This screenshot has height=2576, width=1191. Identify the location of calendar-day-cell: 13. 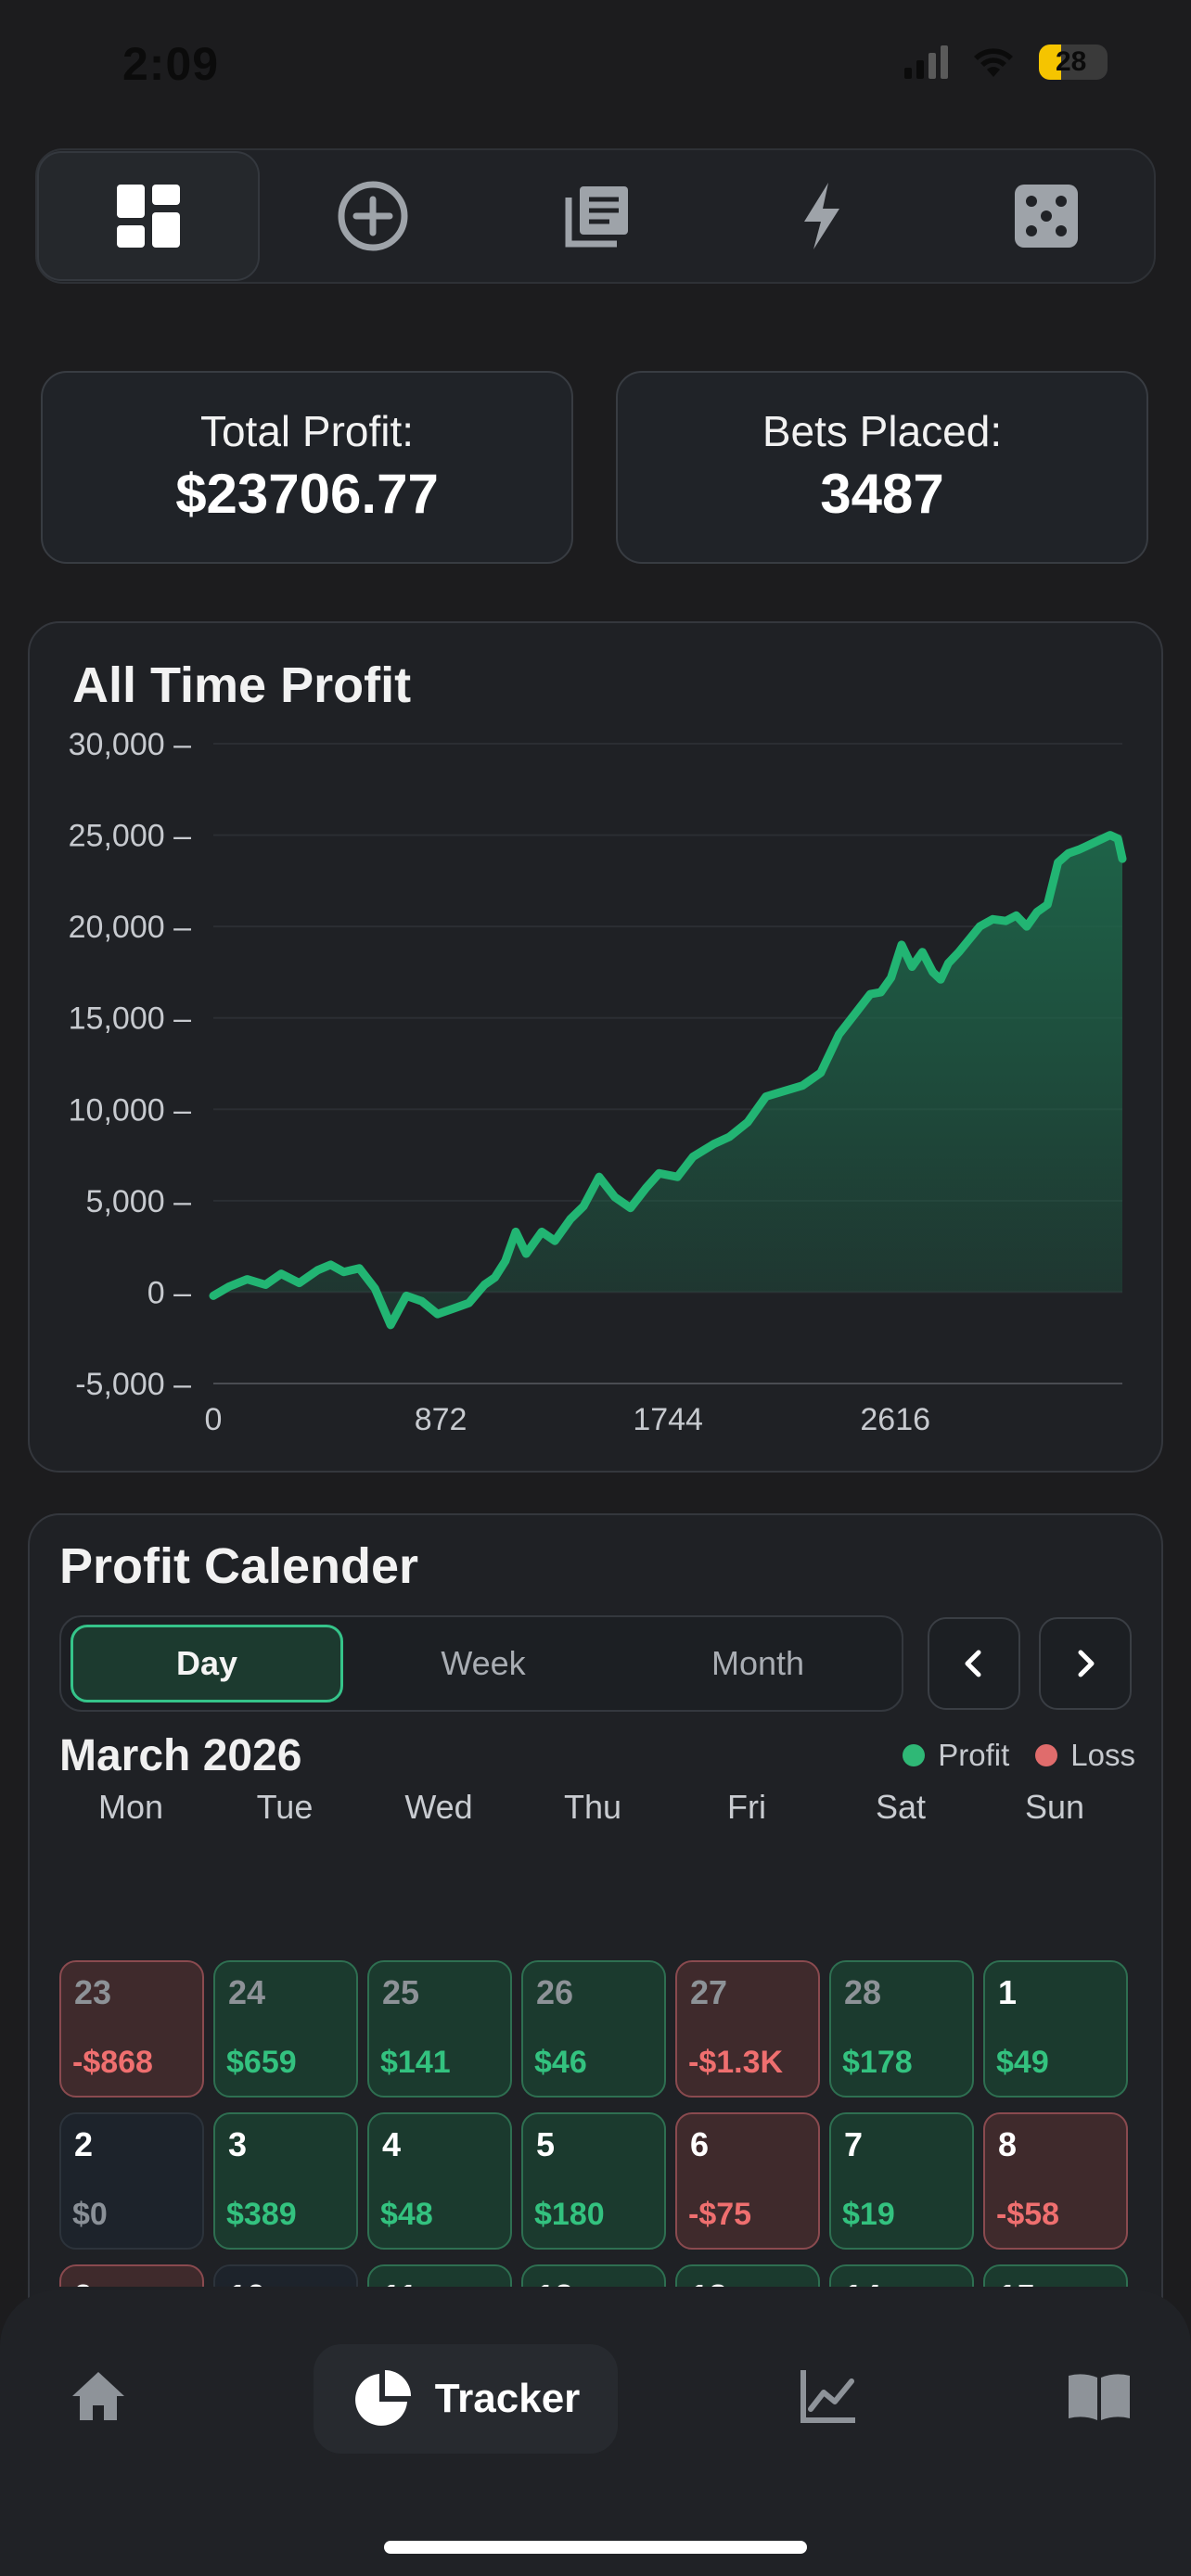
(747, 2275).